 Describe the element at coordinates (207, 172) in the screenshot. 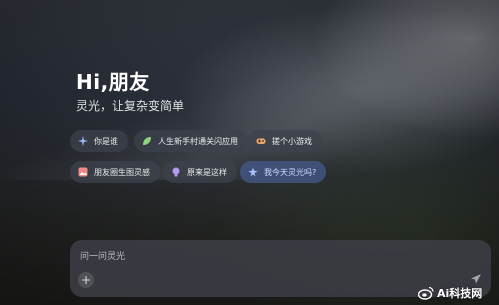

I see `suggestion-chip-label: 原来是这样` at that location.